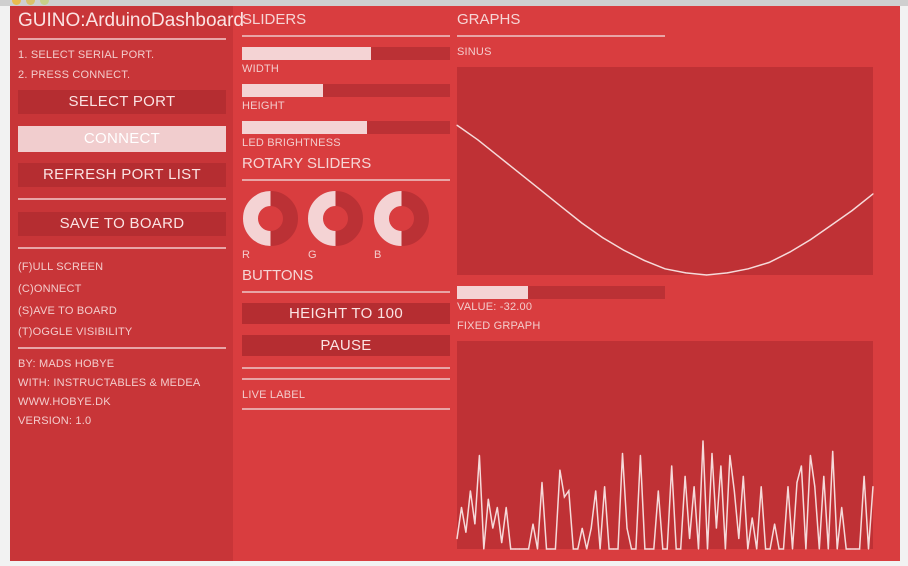 This screenshot has width=908, height=566. I want to click on sinus-graph-label: SINUS, so click(474, 52).